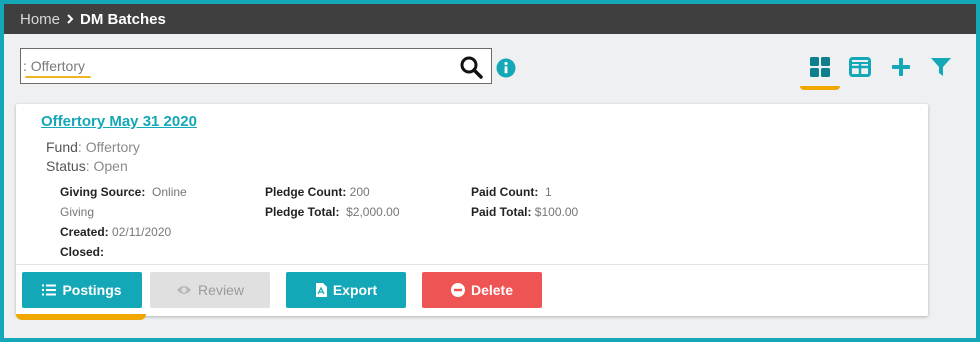  Describe the element at coordinates (40, 19) in the screenshot. I see `breadcrumb-home-link: Home` at that location.